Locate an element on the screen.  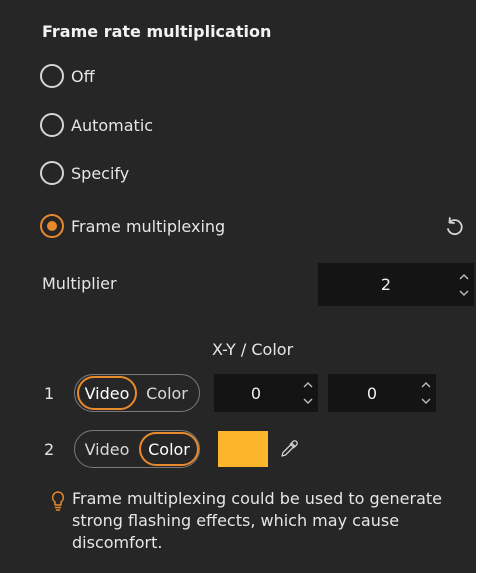
radio-frame-multiplexing: Frame multiplexing is located at coordinates (132, 226).